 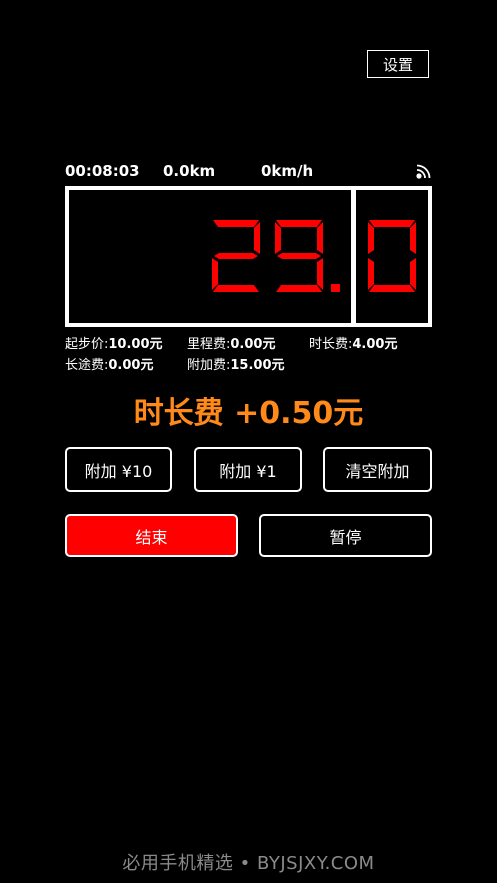 I want to click on fare-meter-display: 29 0, so click(x=248, y=256).